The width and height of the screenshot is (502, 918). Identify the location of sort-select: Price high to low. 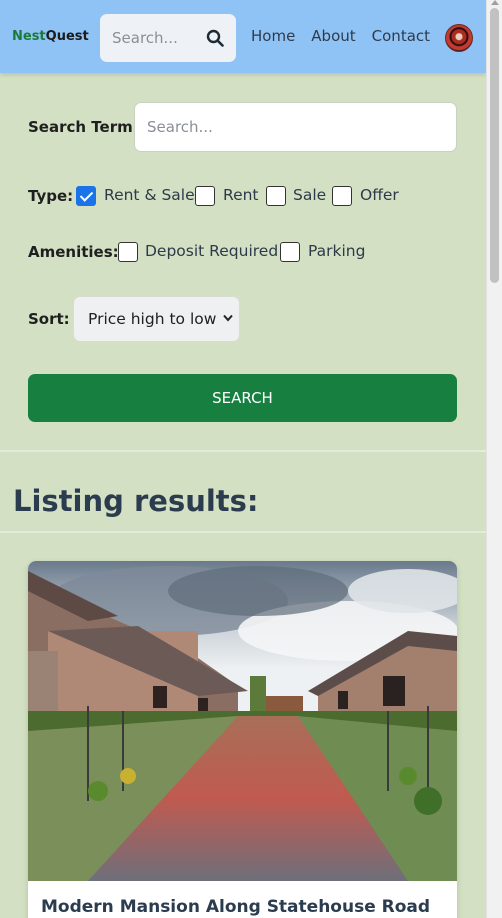
(156, 319).